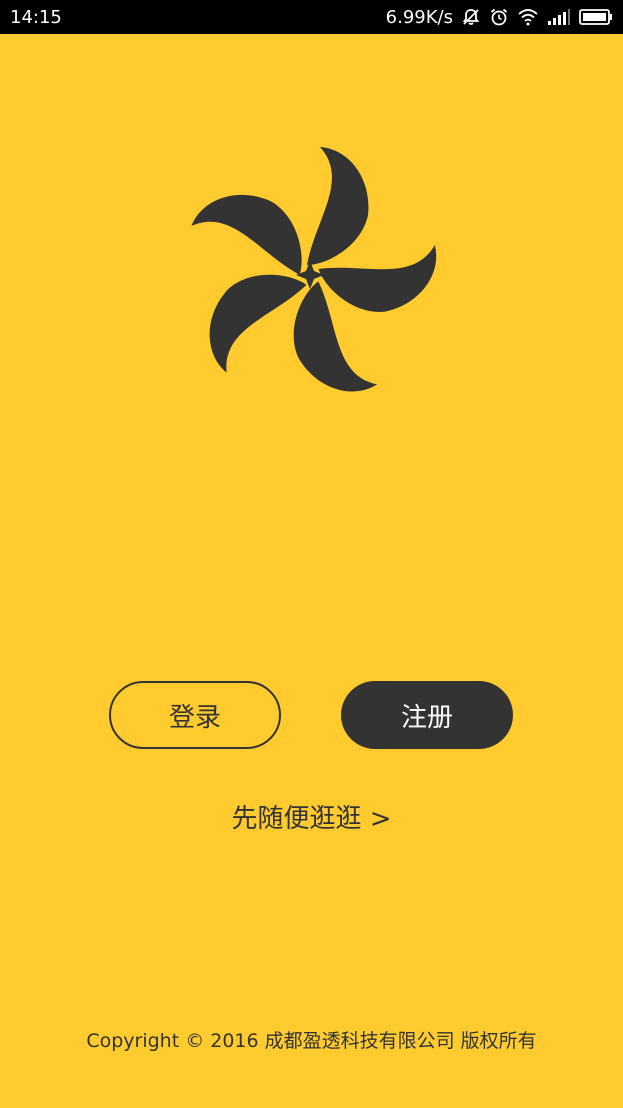  I want to click on alarm-icon, so click(499, 17).